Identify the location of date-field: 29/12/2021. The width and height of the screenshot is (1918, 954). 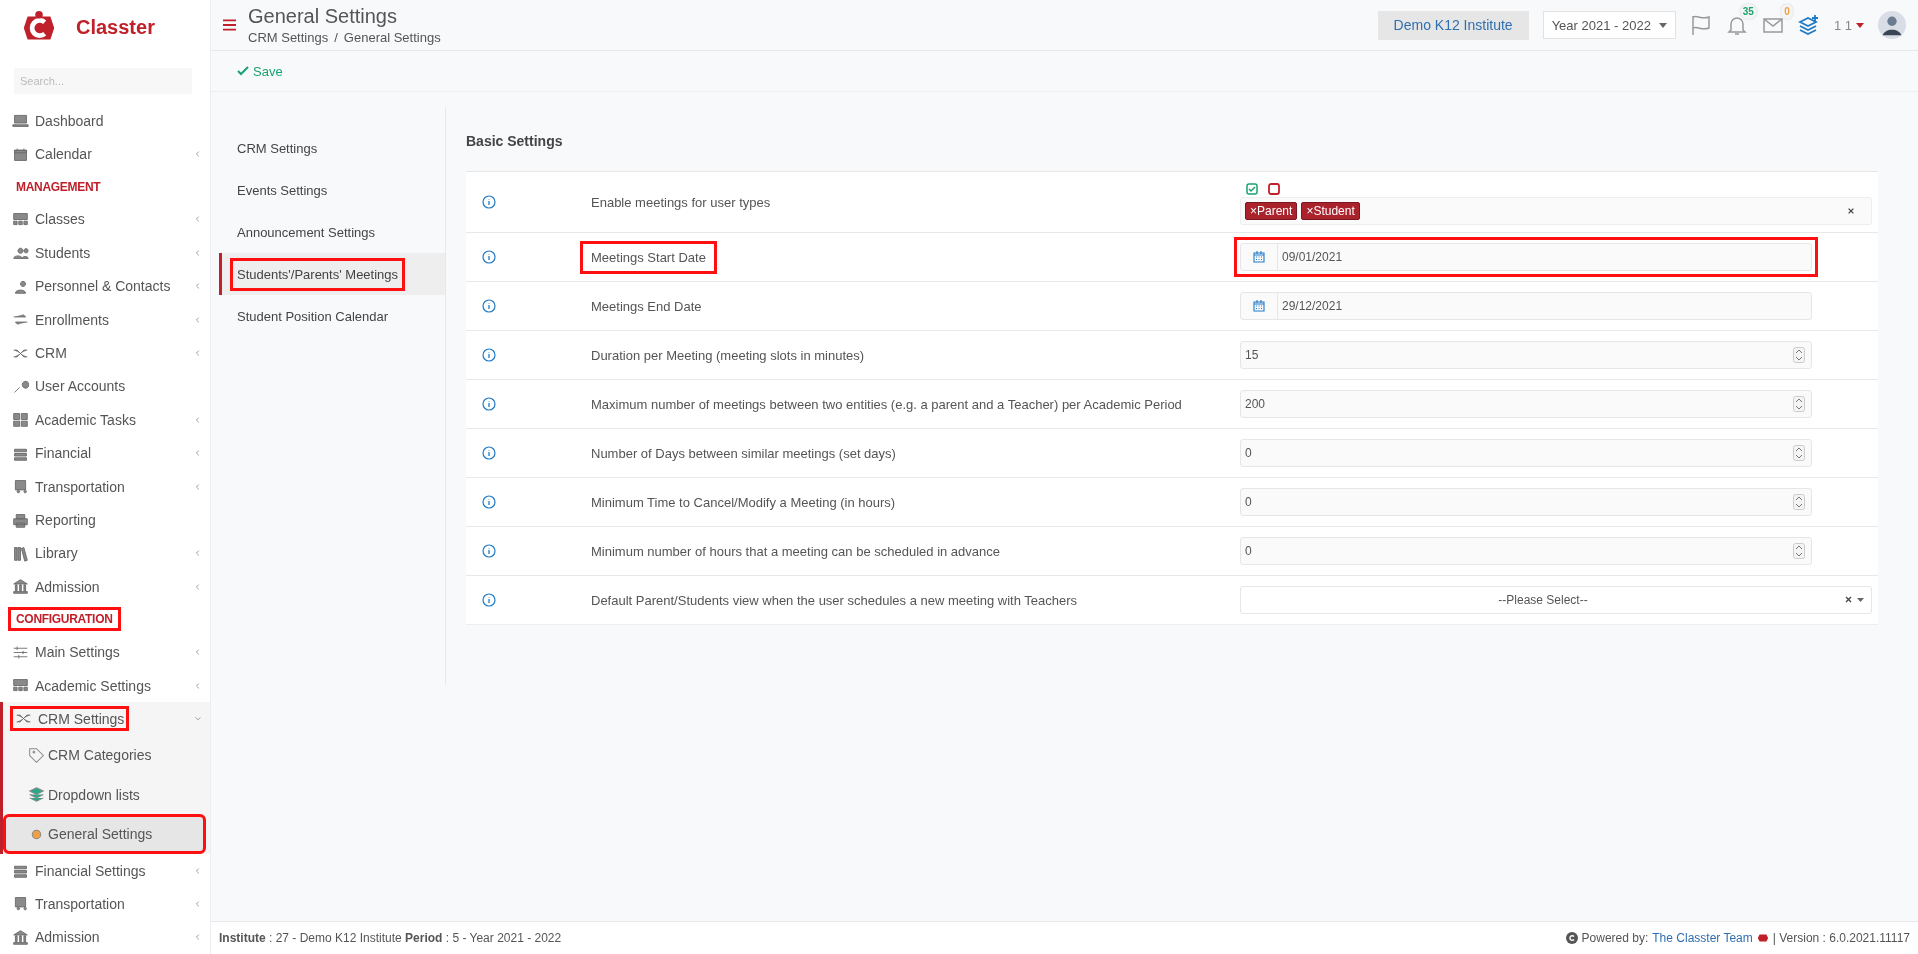
(1526, 306).